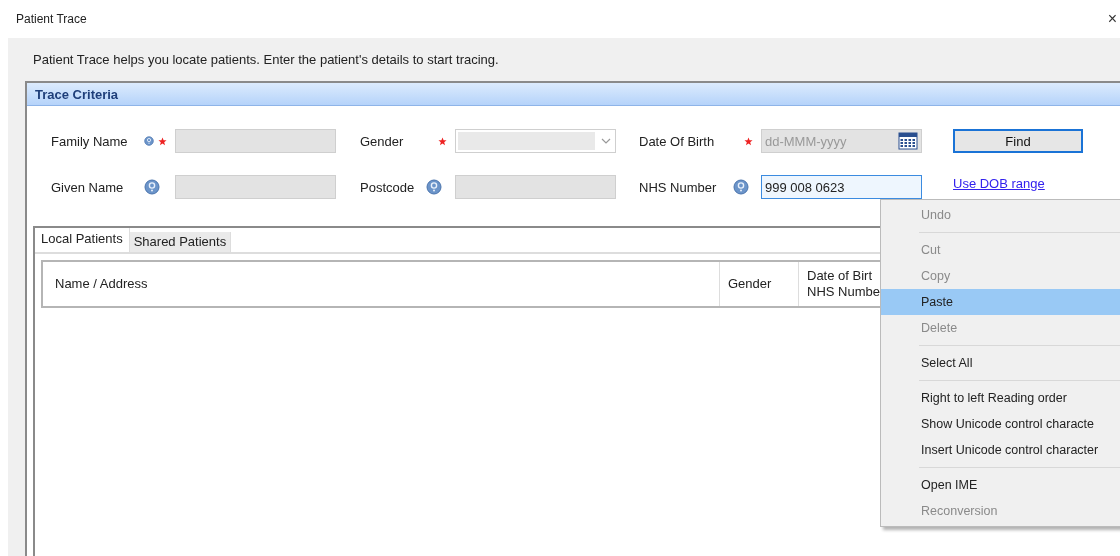 The image size is (1120, 556). I want to click on find-button: Find, so click(1018, 141).